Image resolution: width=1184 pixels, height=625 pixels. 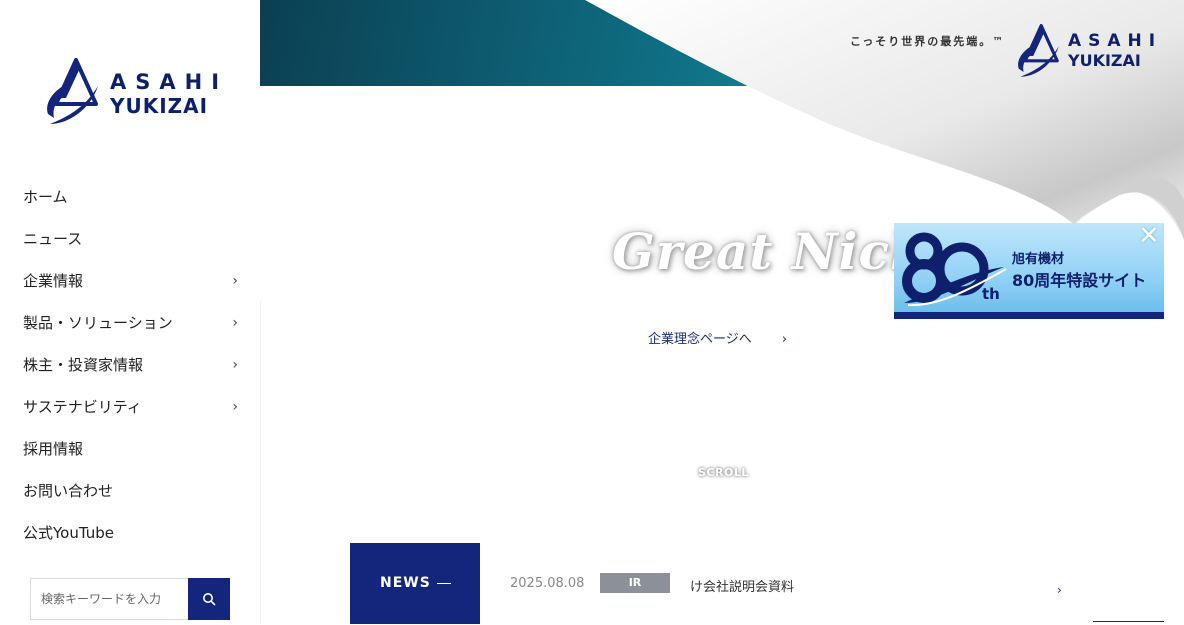 What do you see at coordinates (1128, 623) in the screenshot?
I see `news-more-edge` at bounding box center [1128, 623].